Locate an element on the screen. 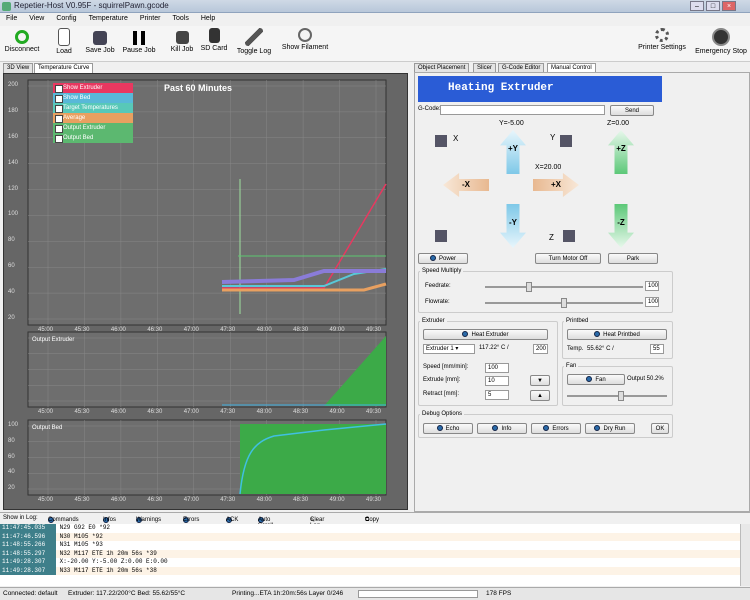 The height and width of the screenshot is (600, 750). y-tick-label: 180 is located at coordinates (13, 110).